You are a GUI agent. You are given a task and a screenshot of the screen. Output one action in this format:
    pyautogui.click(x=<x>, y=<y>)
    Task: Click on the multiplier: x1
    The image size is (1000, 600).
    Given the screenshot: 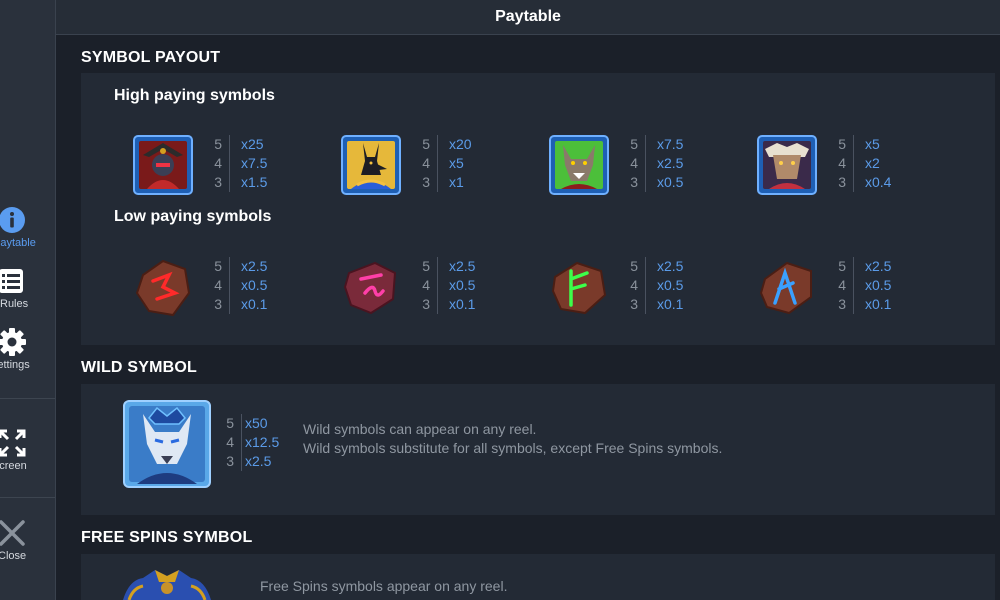 What is the action you would take?
    pyautogui.click(x=456, y=182)
    